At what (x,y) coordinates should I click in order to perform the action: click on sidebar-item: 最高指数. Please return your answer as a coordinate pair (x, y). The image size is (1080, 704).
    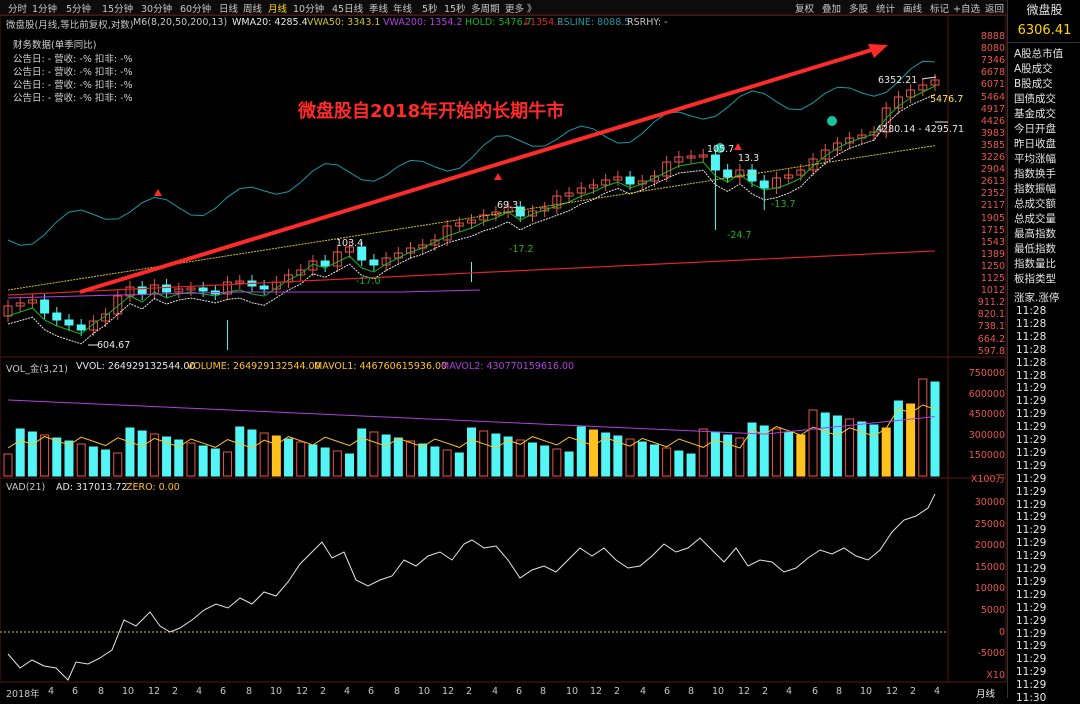
    Looking at the image, I should click on (1035, 234).